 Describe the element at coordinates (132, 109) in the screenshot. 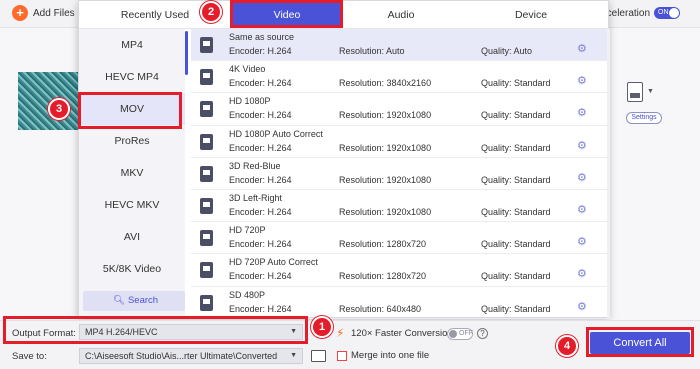

I see `format-item-mov: MOV` at that location.